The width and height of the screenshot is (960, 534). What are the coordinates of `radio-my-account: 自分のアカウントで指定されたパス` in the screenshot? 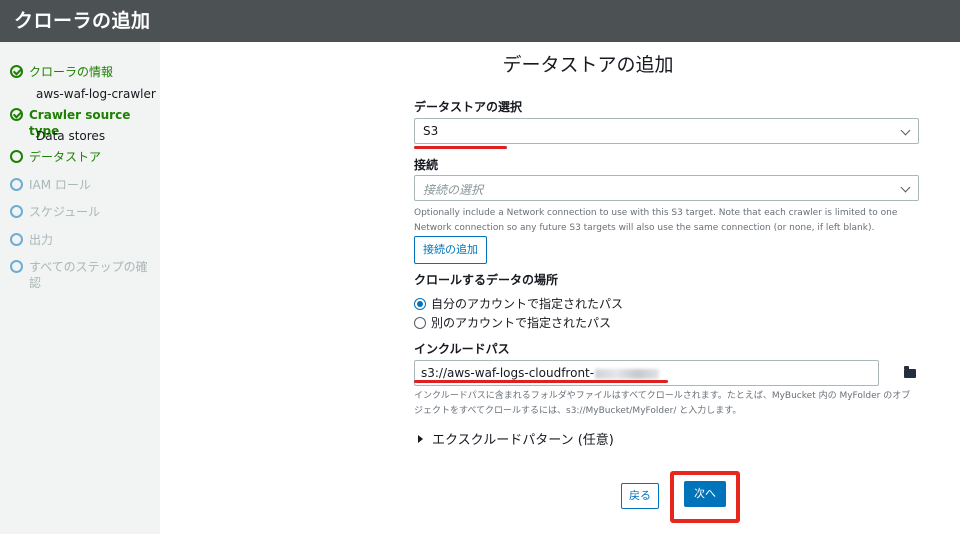 It's located at (518, 303).